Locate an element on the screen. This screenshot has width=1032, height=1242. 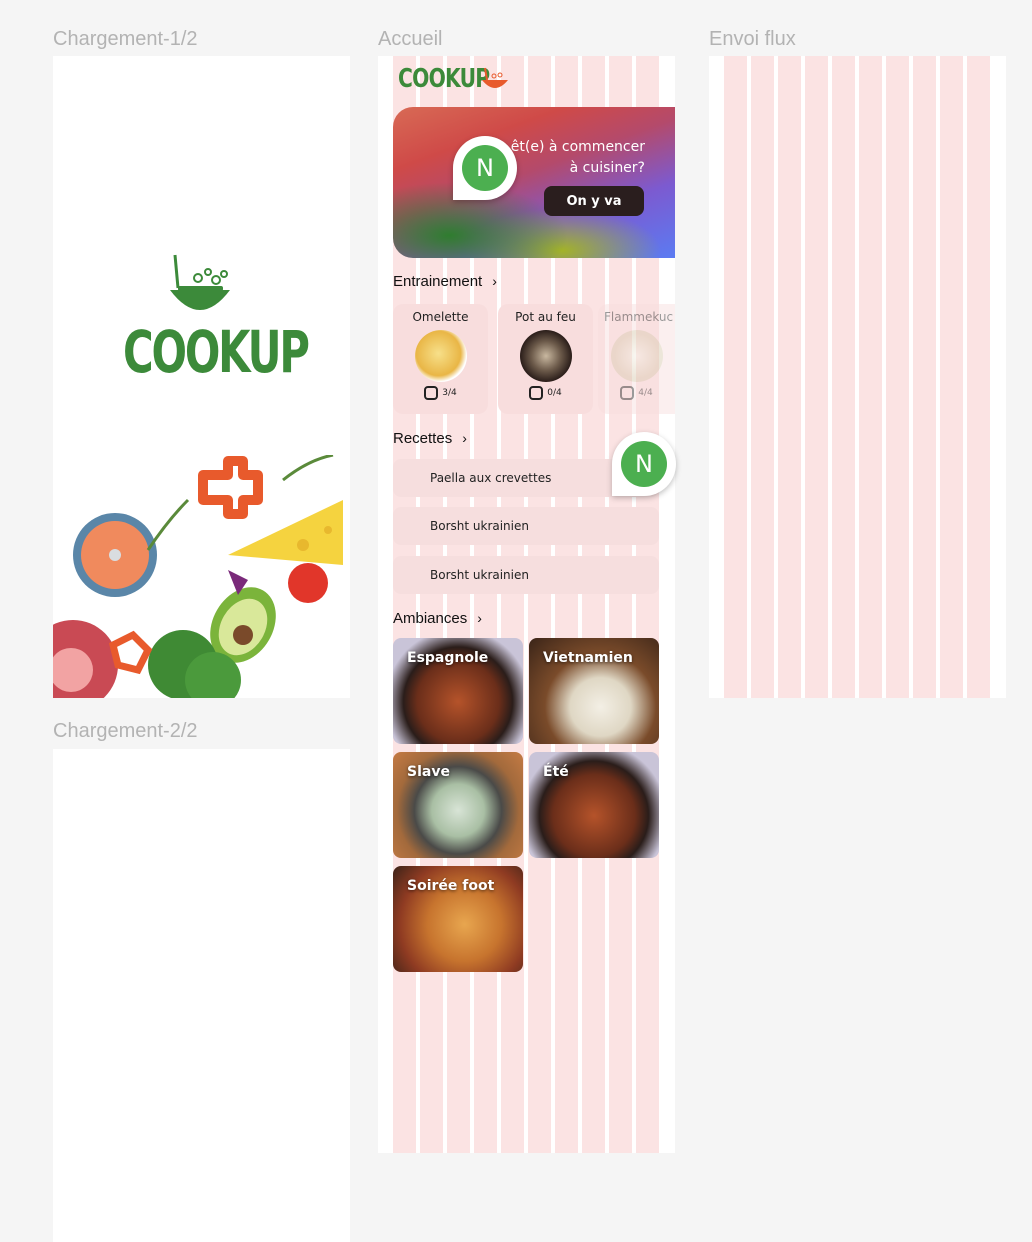
hero-banner: êt(e) à commencer à cuisiner? On y va is located at coordinates (534, 182).